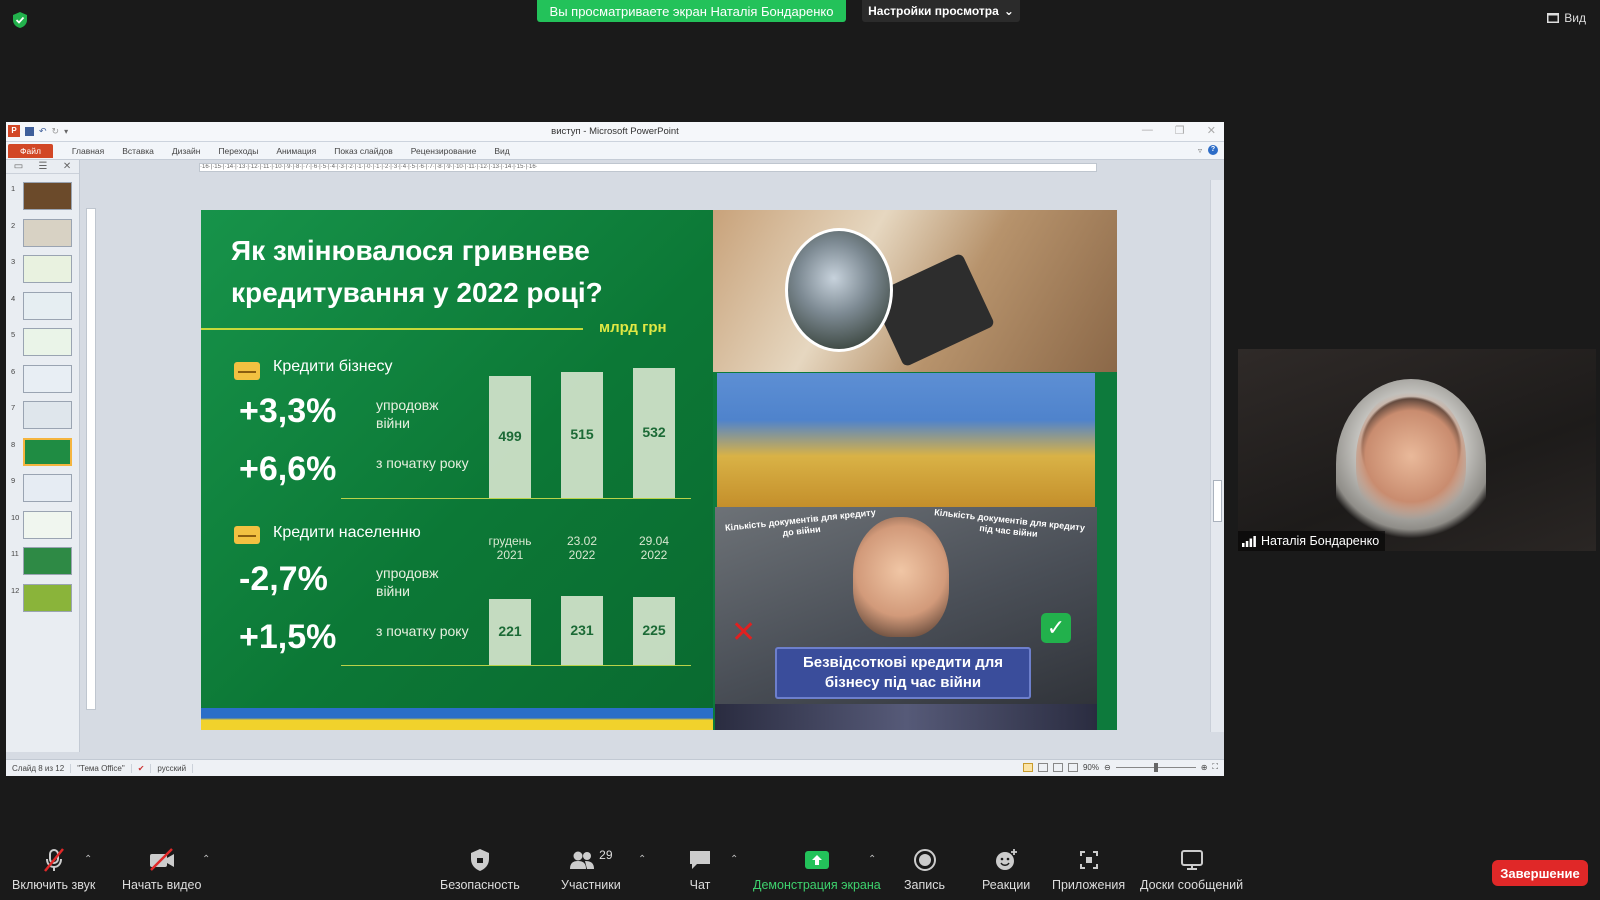  Describe the element at coordinates (925, 885) in the screenshot. I see `record-label: Запись` at that location.